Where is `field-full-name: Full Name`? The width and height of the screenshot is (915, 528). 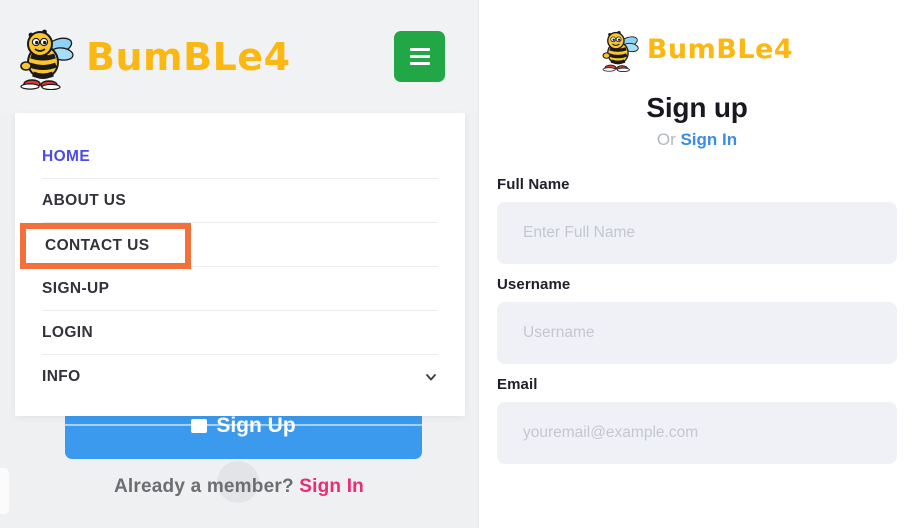
field-full-name: Full Name is located at coordinates (697, 220).